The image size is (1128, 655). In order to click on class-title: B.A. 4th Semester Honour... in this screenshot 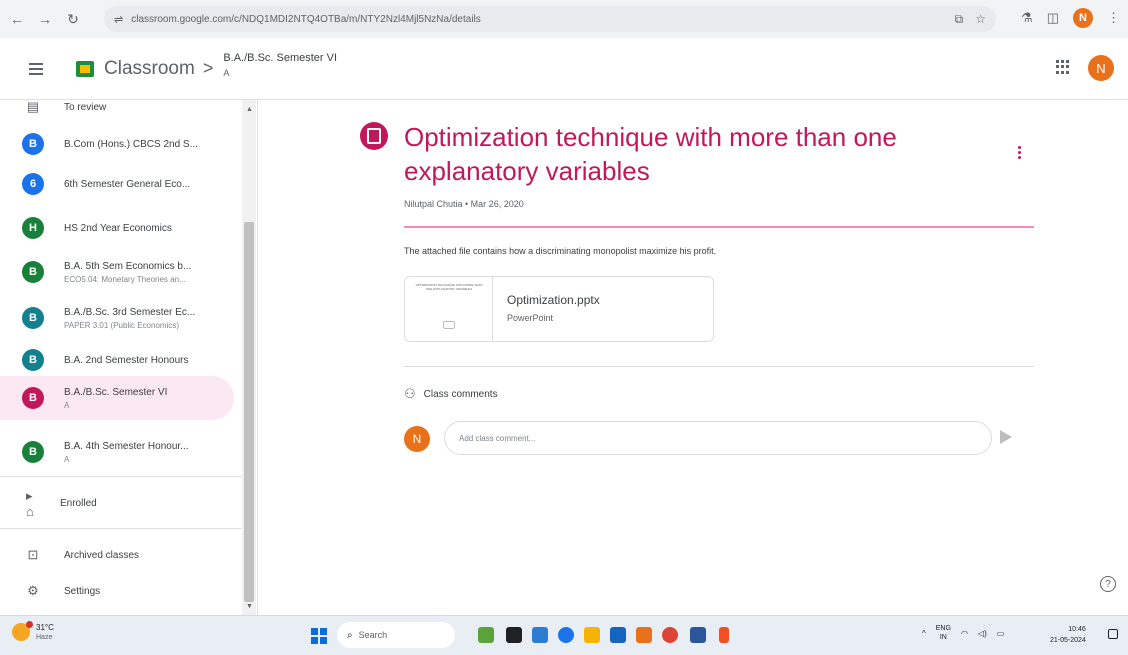, I will do `click(126, 446)`.